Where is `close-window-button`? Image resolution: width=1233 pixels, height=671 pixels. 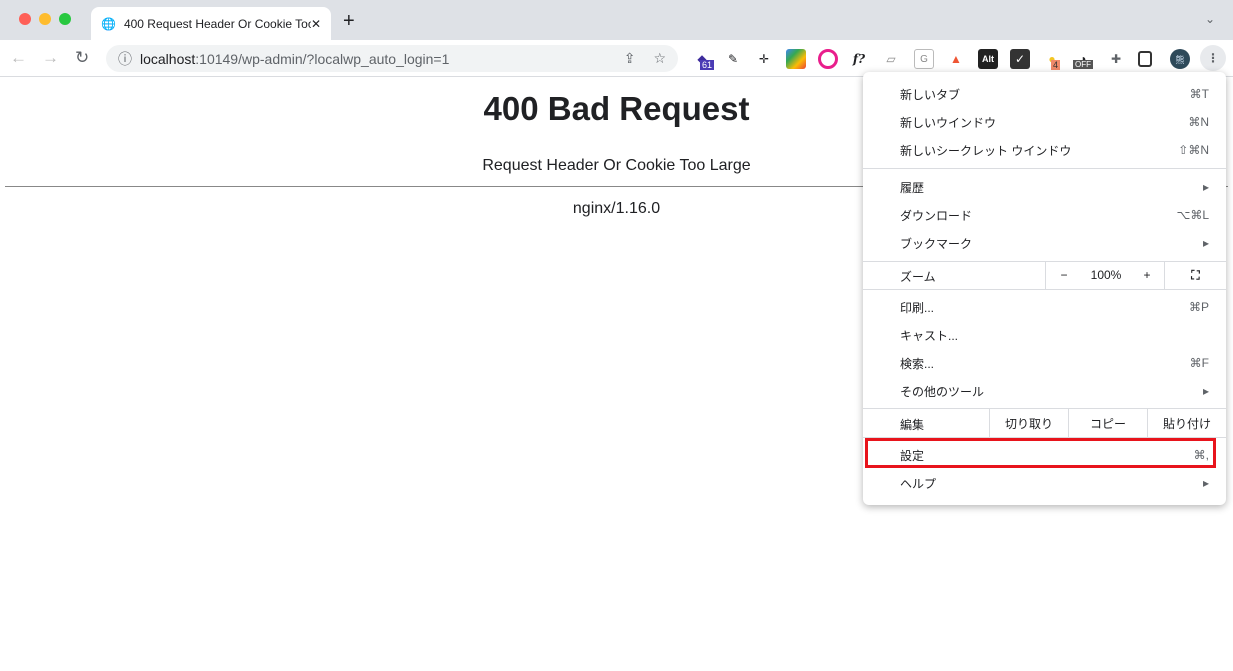 close-window-button is located at coordinates (25, 19).